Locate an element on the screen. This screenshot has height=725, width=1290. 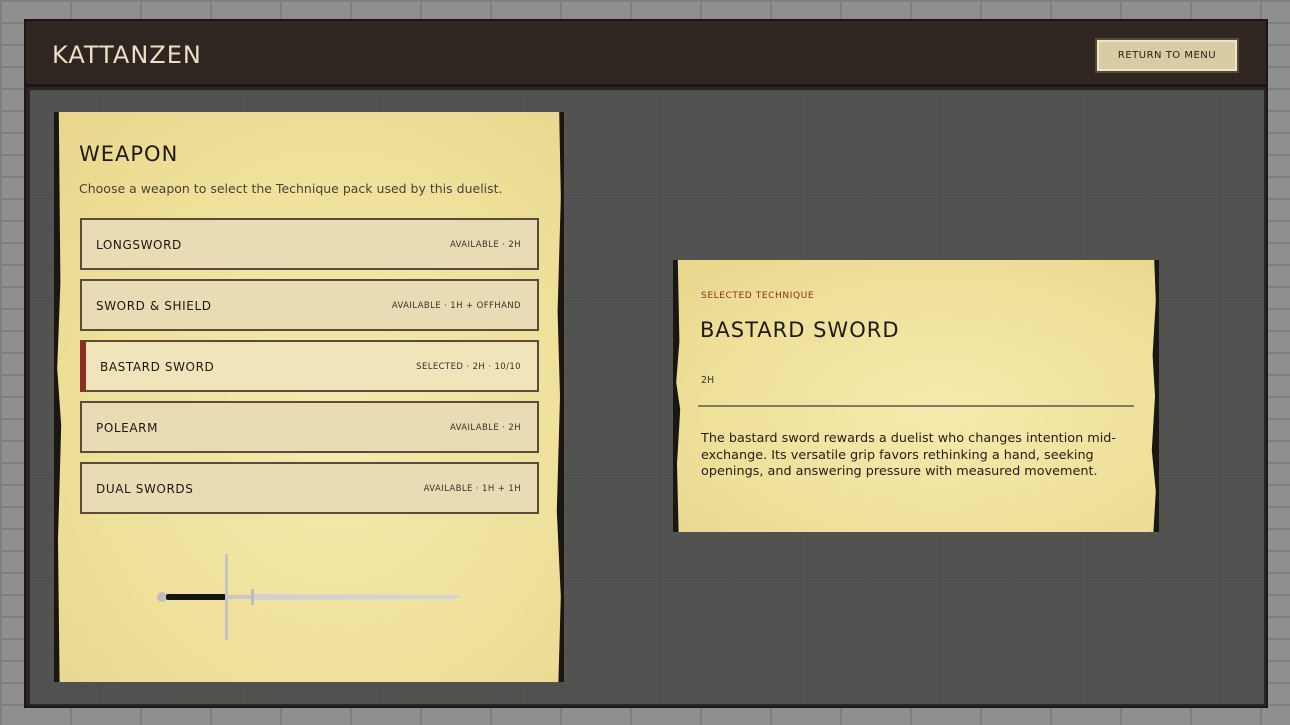
weapon-meta: SELECTED · 2H · 10/10 is located at coordinates (468, 367).